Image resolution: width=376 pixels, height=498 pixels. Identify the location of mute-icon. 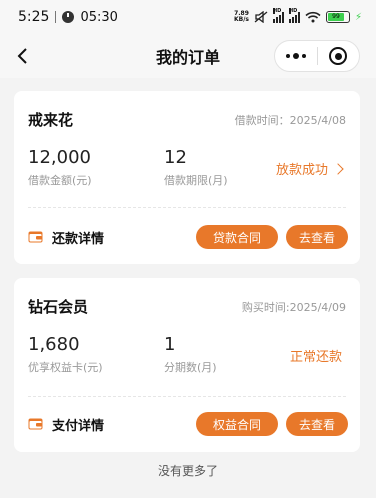
(261, 17).